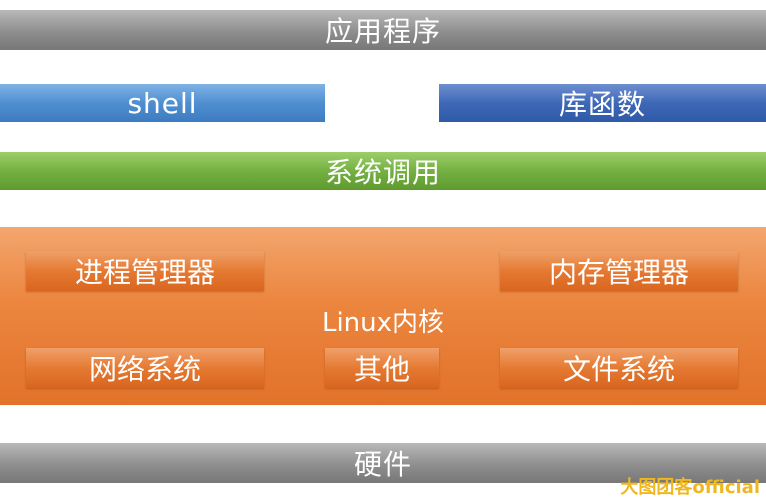 The image size is (766, 501). I want to click on applications-layer: 应用程序, so click(383, 30).